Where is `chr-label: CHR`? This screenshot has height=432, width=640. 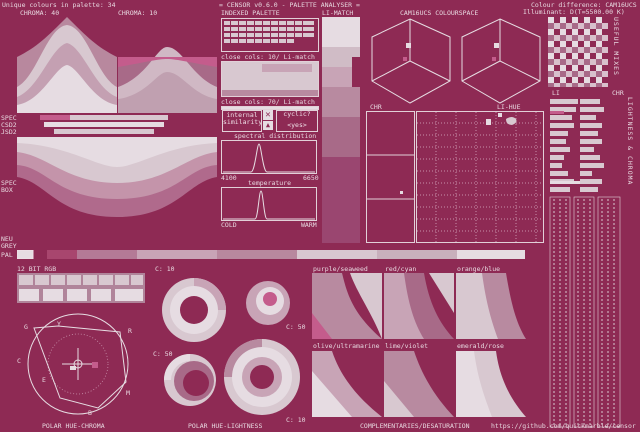 chr-label: CHR is located at coordinates (376, 107).